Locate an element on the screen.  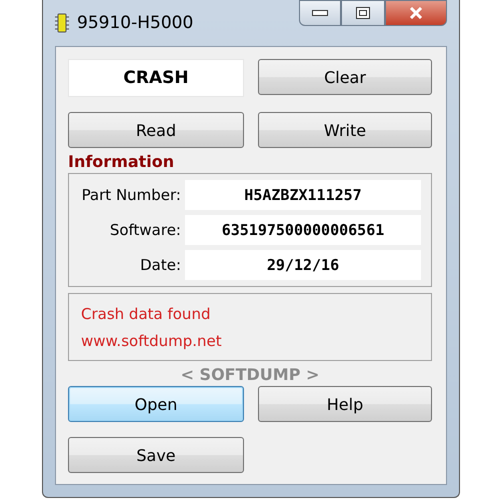
value-field: 635197500000006561 is located at coordinates (303, 230).